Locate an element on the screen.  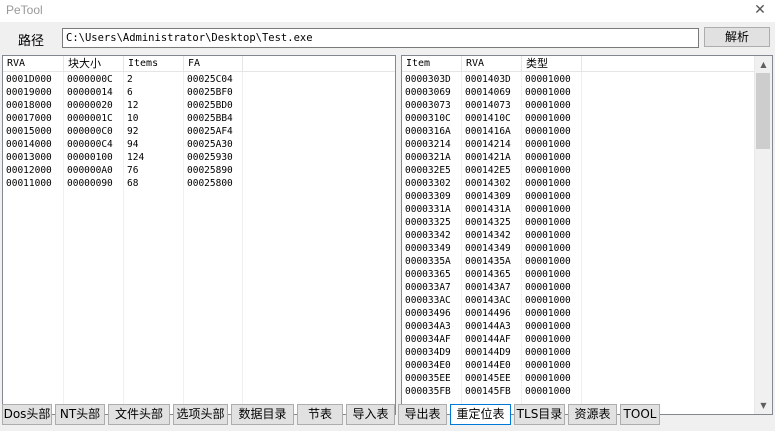
table-row: 0000321A 0001421A 00001000 is located at coordinates (522, 157).